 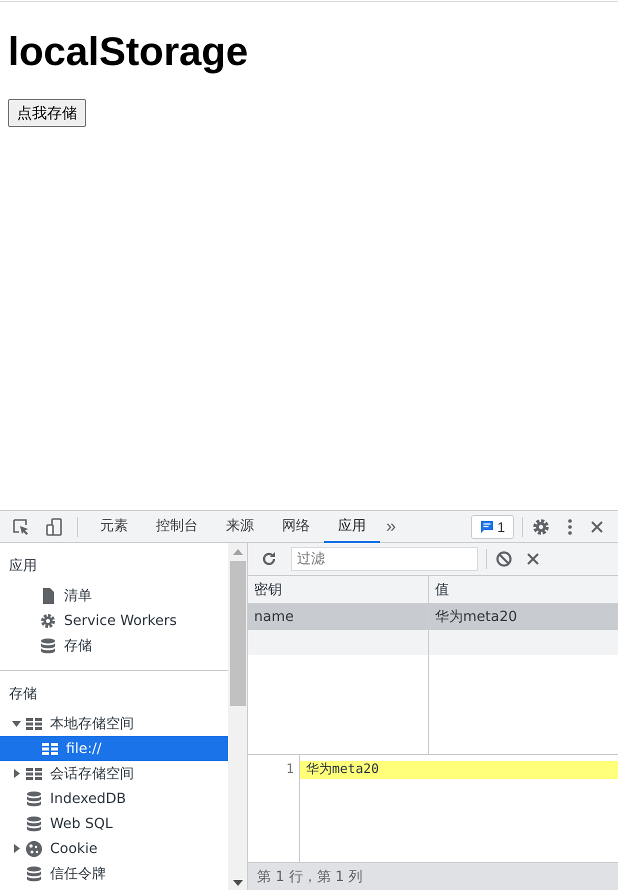 What do you see at coordinates (114, 848) in the screenshot?
I see `tree-item: Cookie` at bounding box center [114, 848].